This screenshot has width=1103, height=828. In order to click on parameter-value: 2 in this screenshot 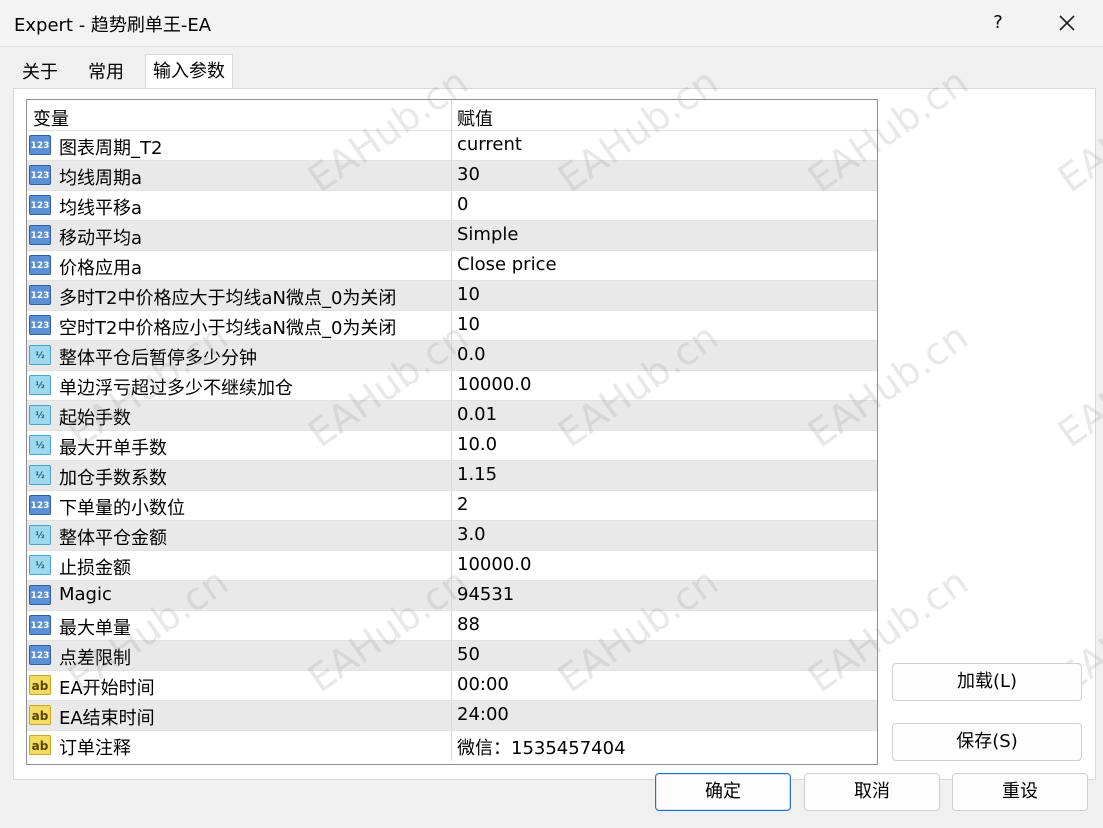, I will do `click(462, 504)`.